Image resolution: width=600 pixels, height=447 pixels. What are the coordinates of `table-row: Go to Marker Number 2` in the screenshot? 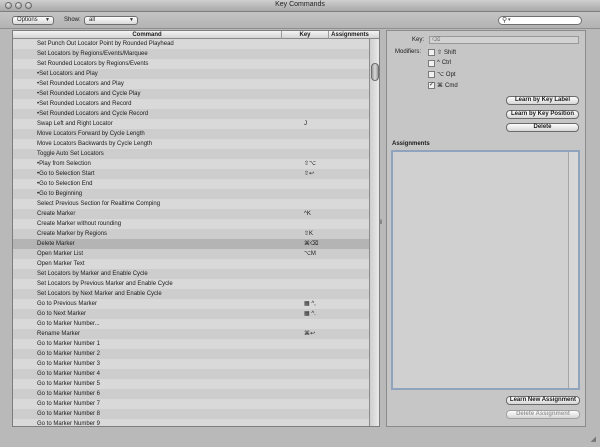 It's located at (191, 354).